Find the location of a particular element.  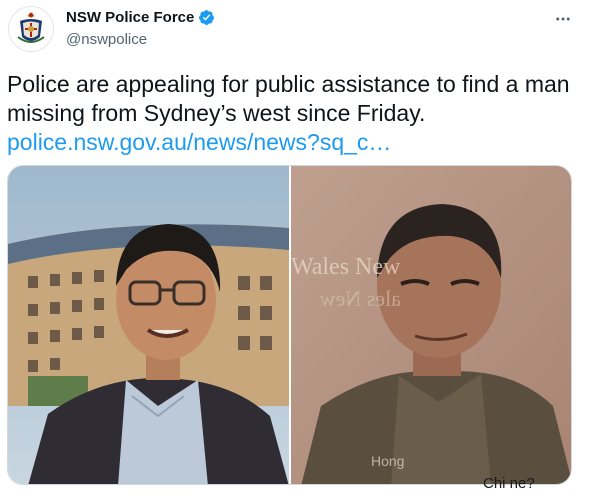

verified-badge-icon is located at coordinates (207, 17).